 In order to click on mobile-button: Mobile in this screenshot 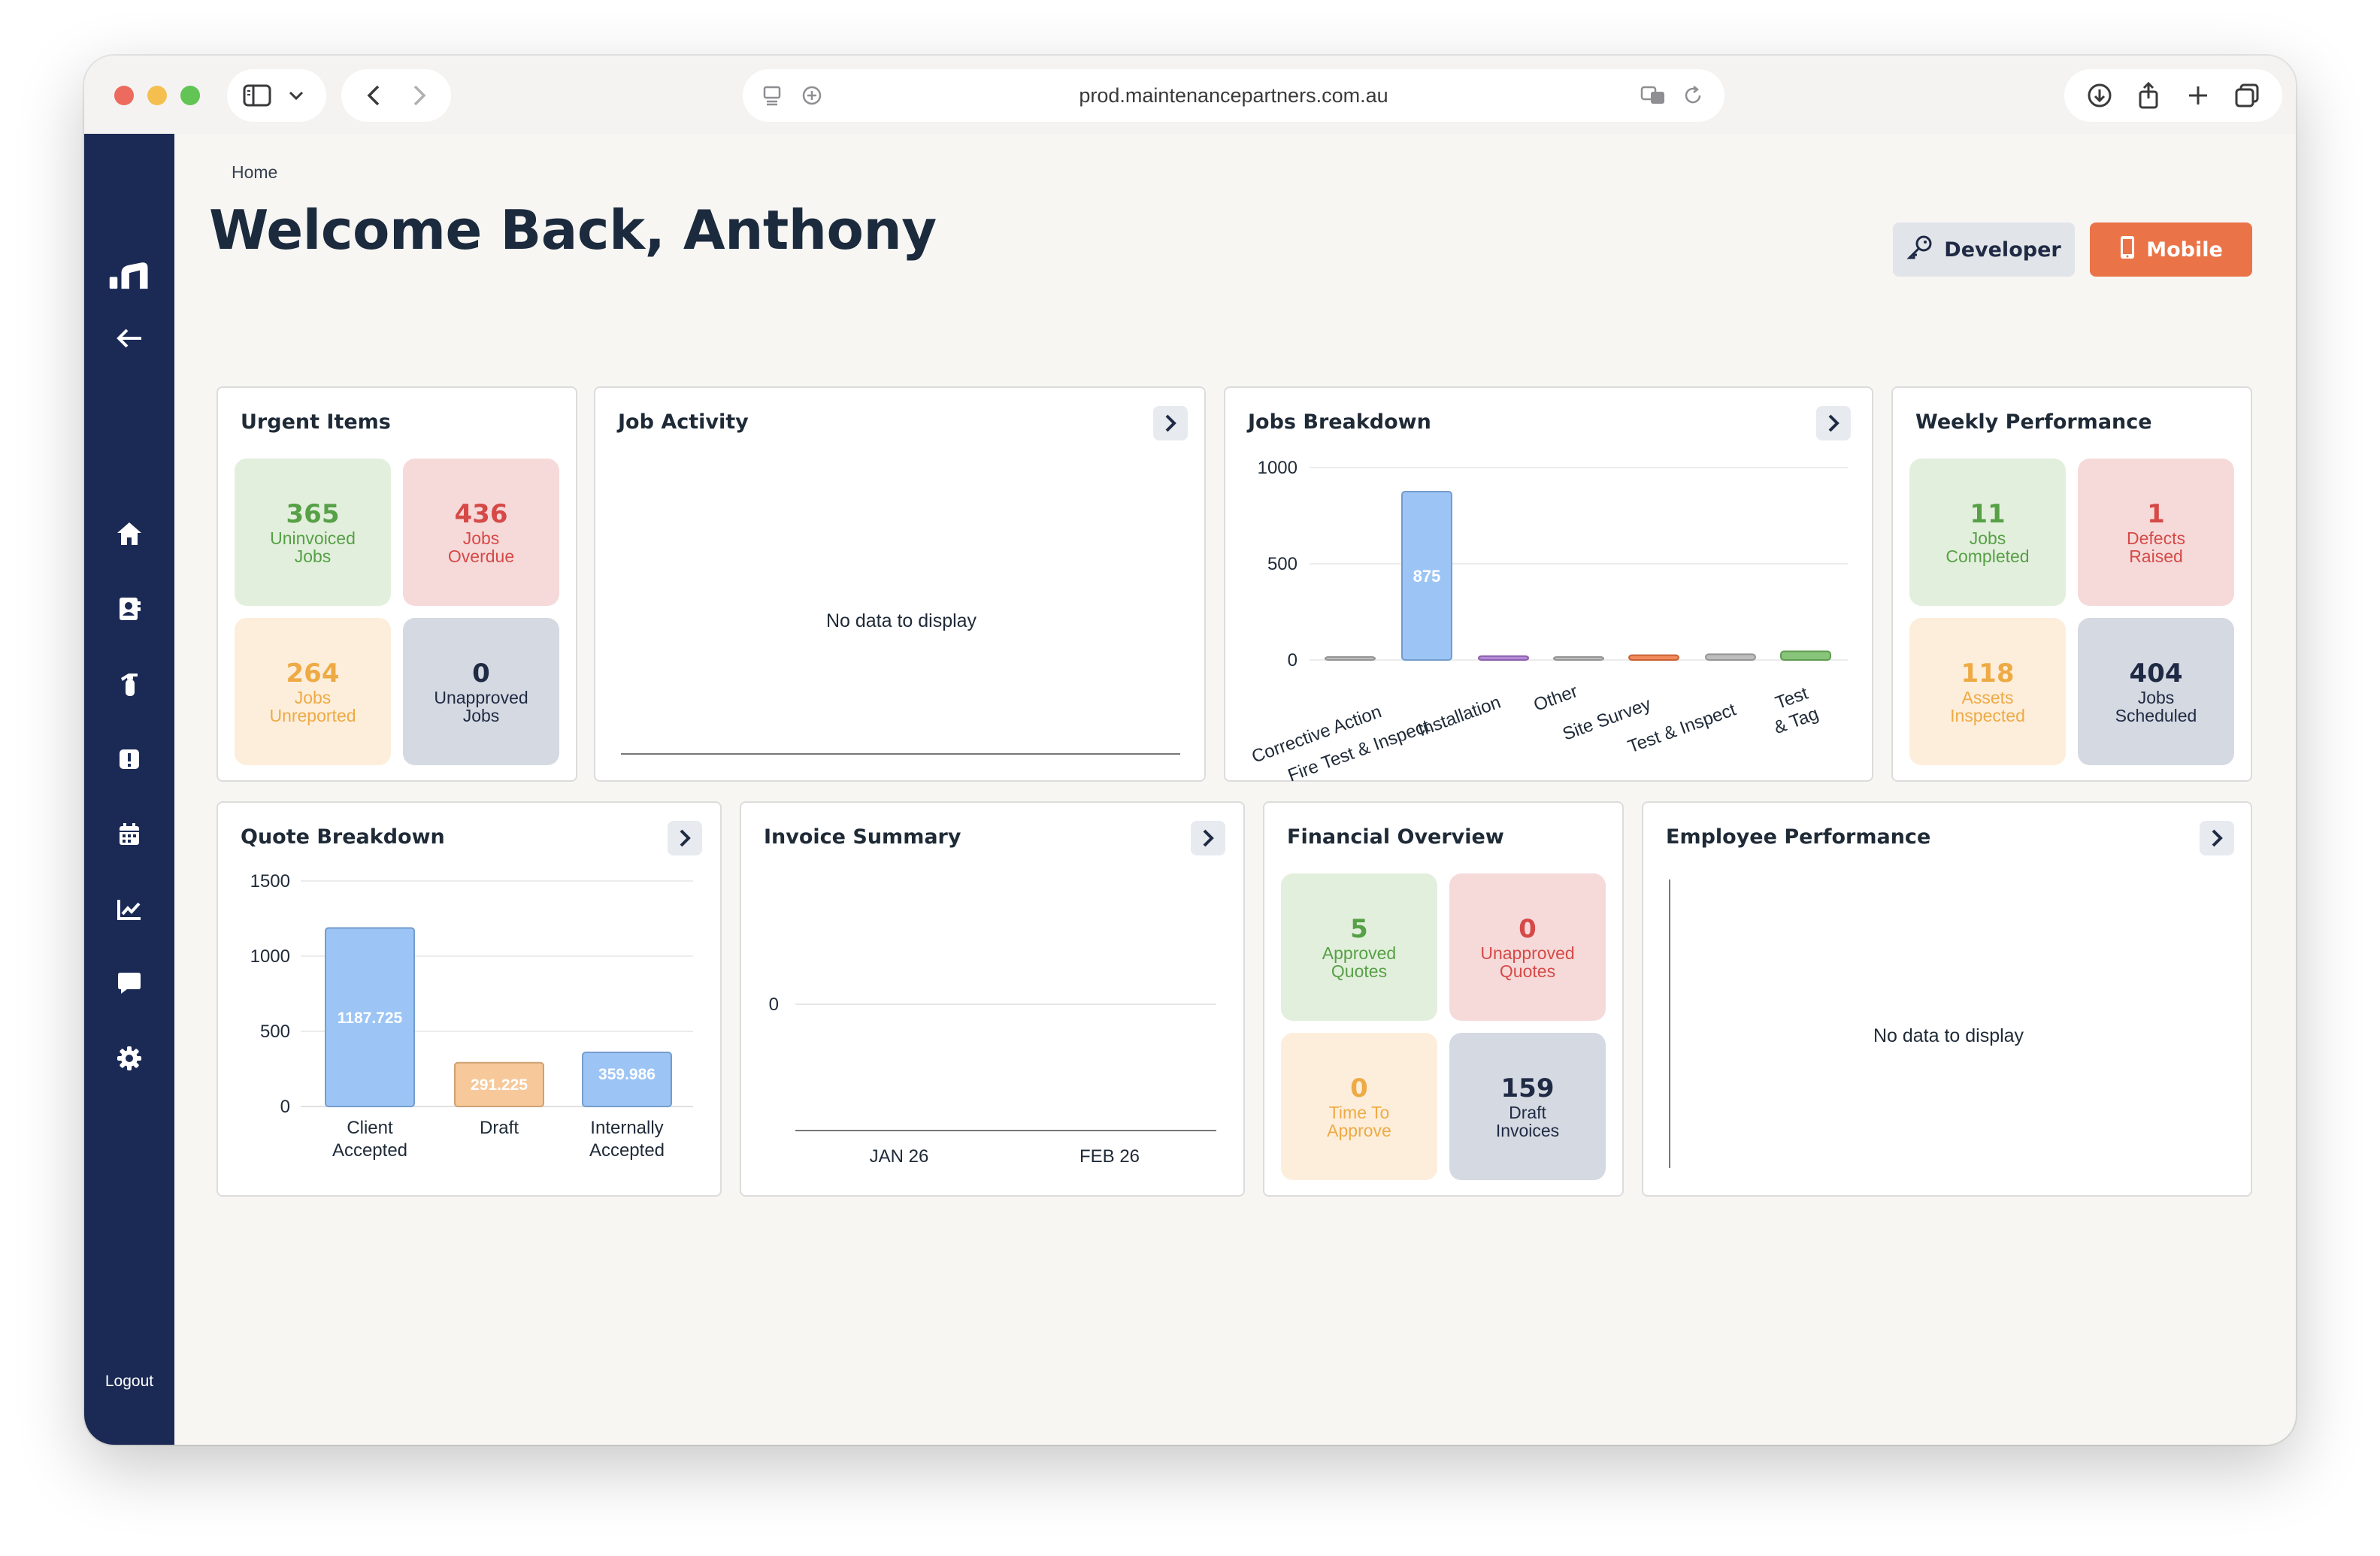, I will do `click(2171, 250)`.